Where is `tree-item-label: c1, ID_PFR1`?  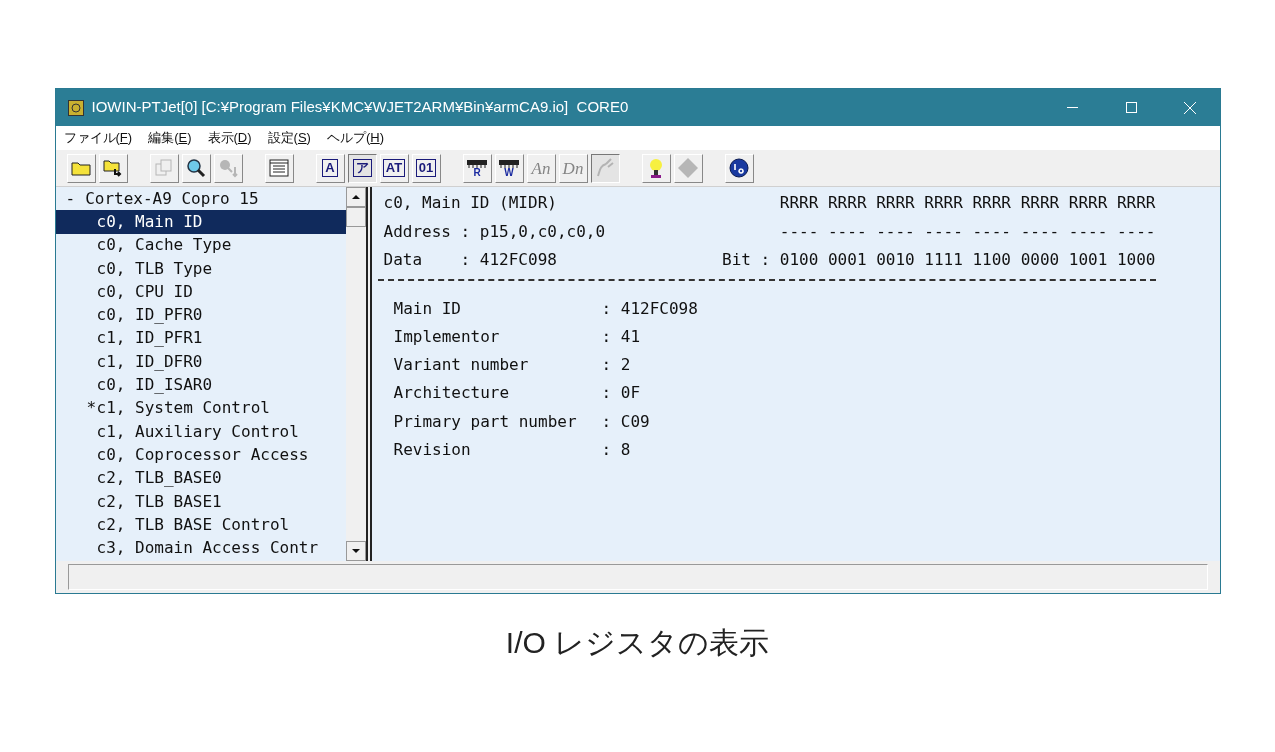 tree-item-label: c1, ID_PFR1 is located at coordinates (149, 338).